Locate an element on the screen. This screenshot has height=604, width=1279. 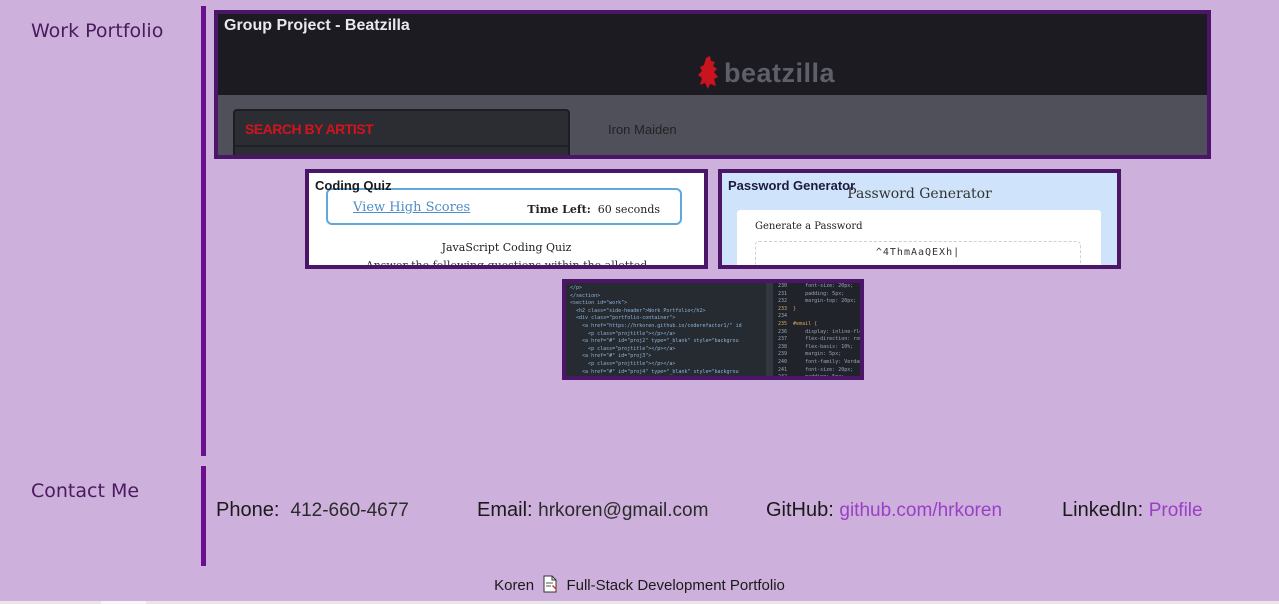
code-line: 232 margin-top: 20px; is located at coordinates (817, 301).